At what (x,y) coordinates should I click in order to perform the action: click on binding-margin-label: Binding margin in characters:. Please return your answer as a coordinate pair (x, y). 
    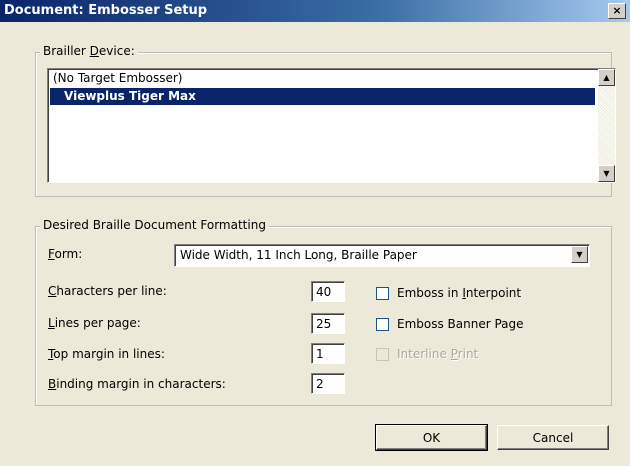
    Looking at the image, I should click on (137, 384).